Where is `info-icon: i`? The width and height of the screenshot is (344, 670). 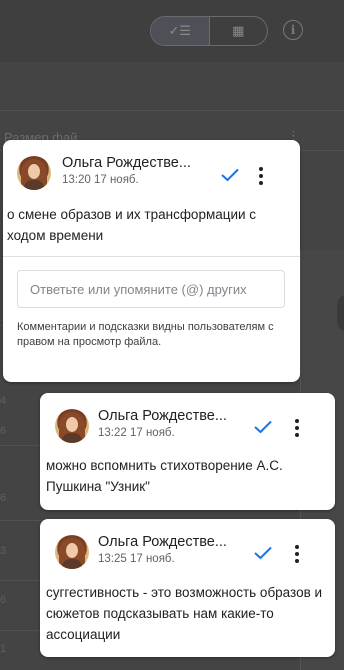 info-icon: i is located at coordinates (293, 30).